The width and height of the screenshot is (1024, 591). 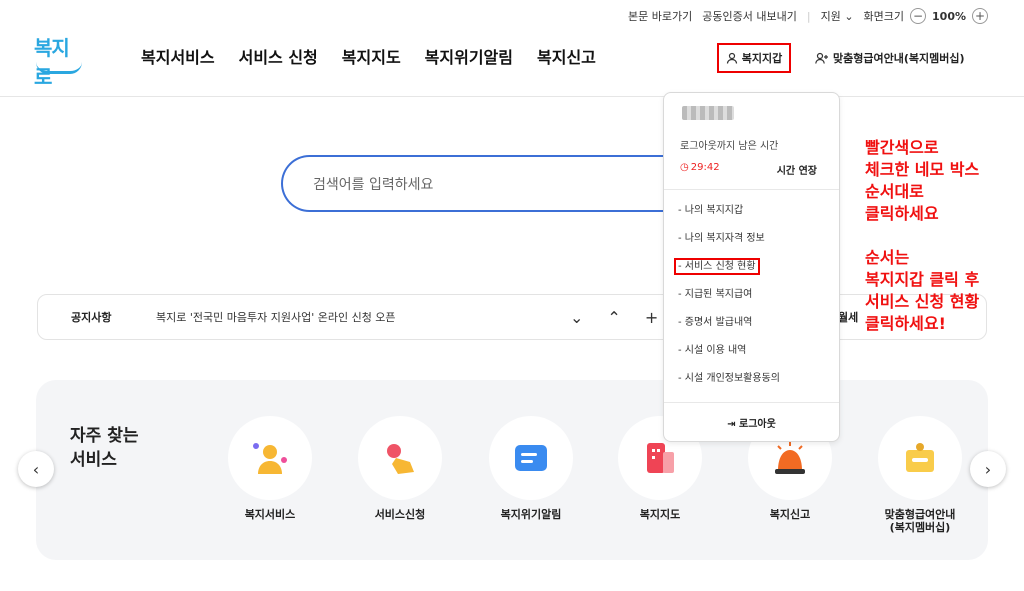 What do you see at coordinates (276, 317) in the screenshot?
I see `notice-text: 복지로 '전국민 마음투자 지원사업' 온라인 신청 오픈` at bounding box center [276, 317].